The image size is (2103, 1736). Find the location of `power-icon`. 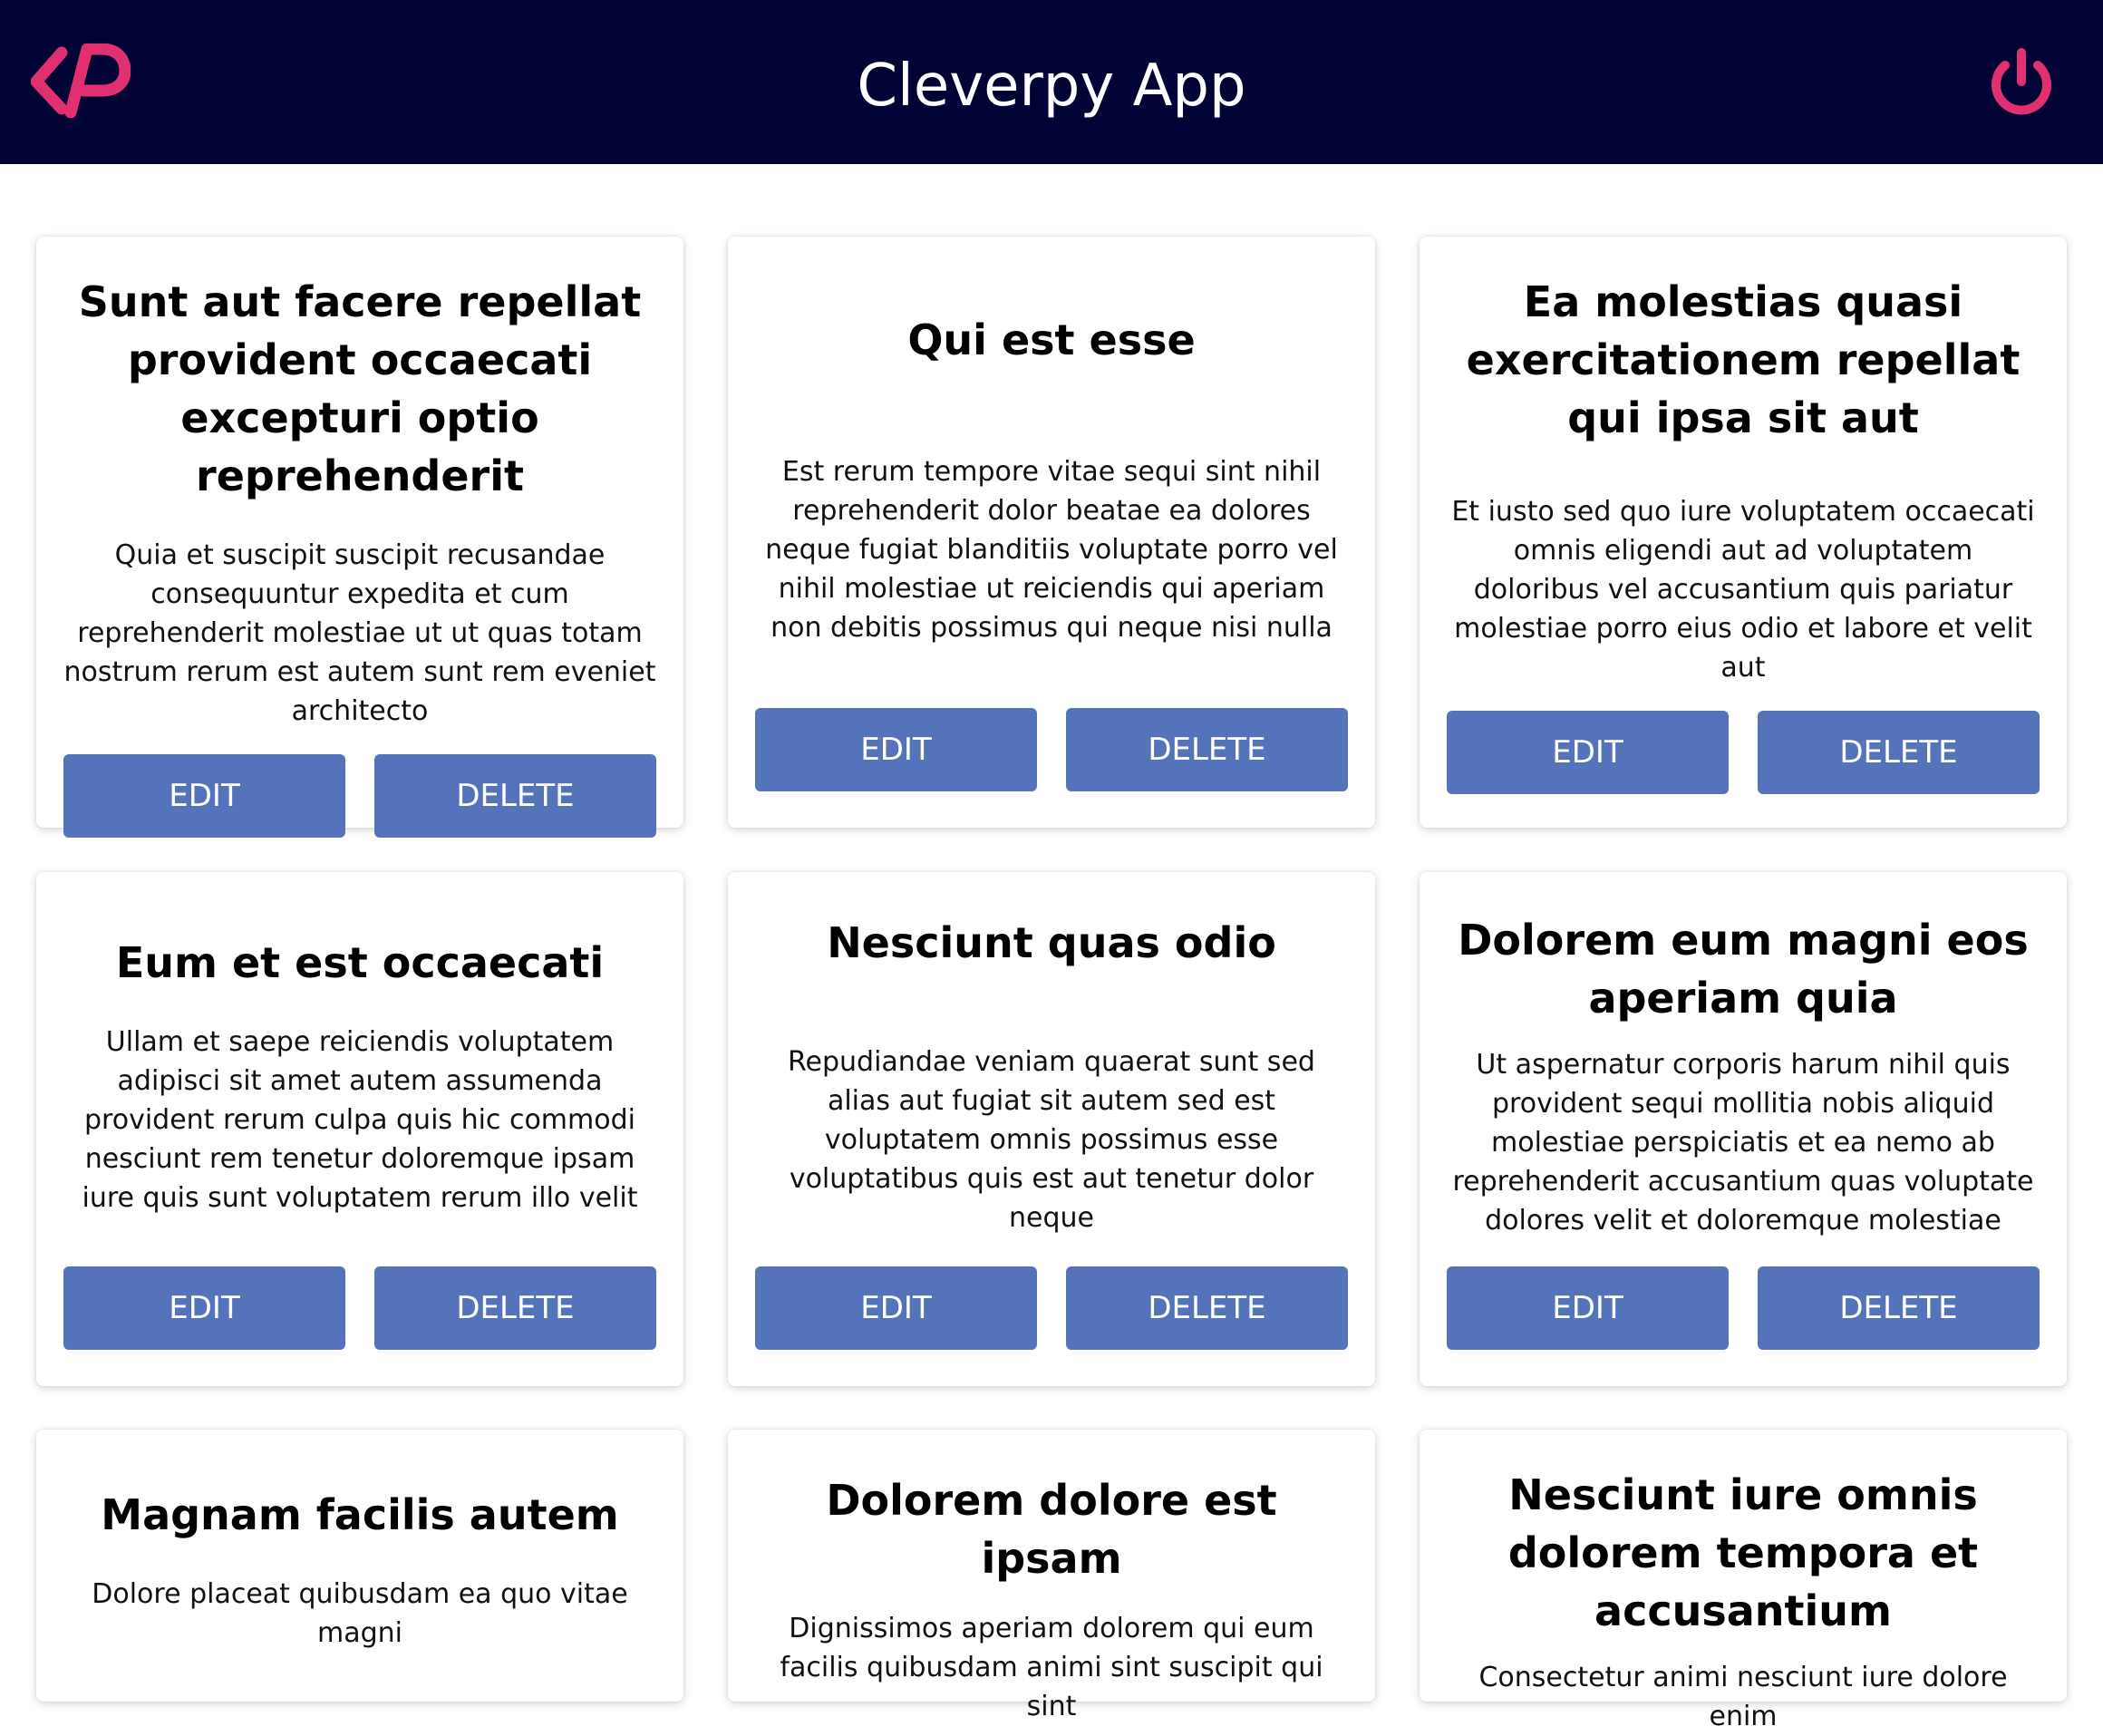

power-icon is located at coordinates (2021, 82).